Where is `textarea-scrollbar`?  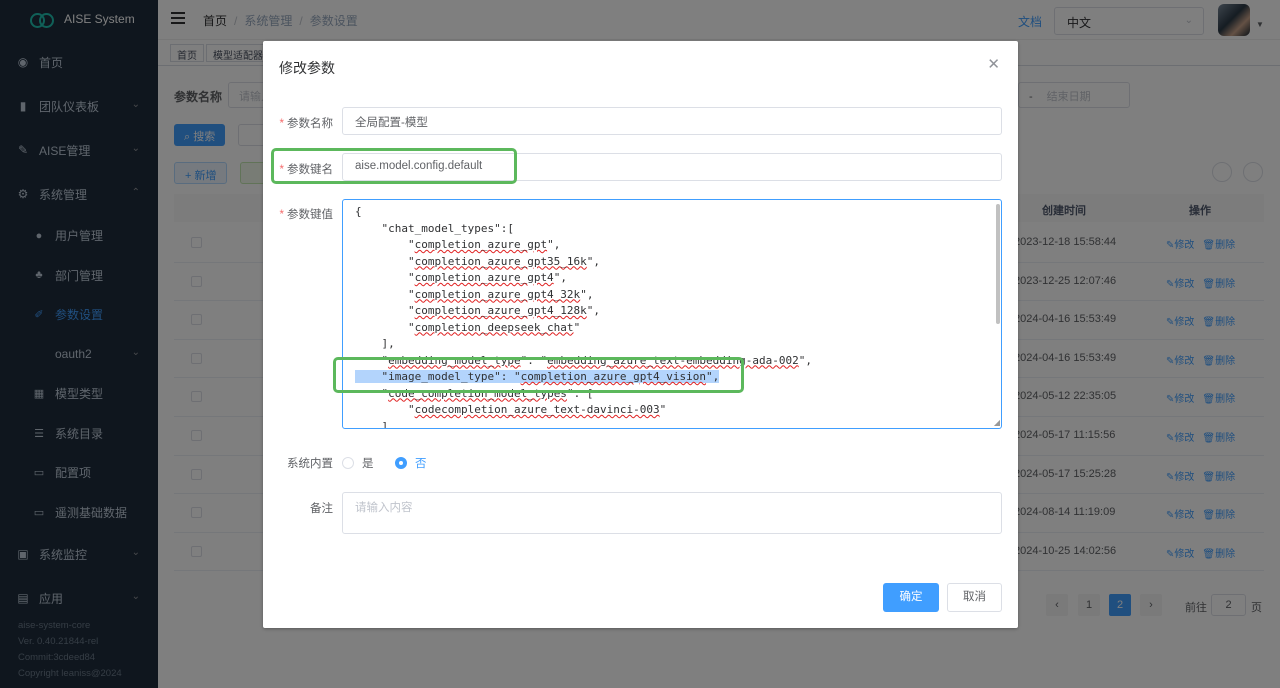 textarea-scrollbar is located at coordinates (998, 264).